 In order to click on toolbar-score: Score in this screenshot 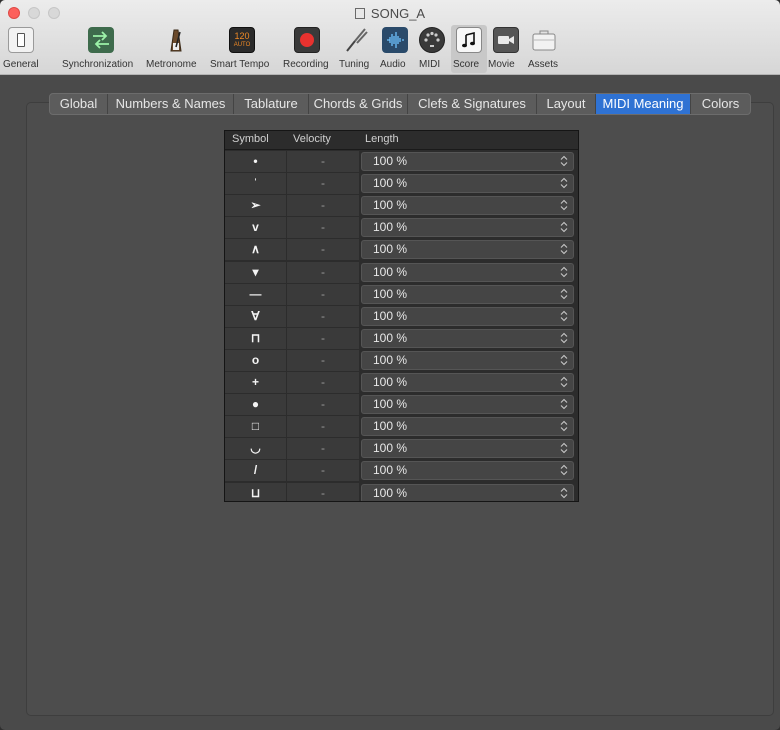, I will do `click(469, 49)`.